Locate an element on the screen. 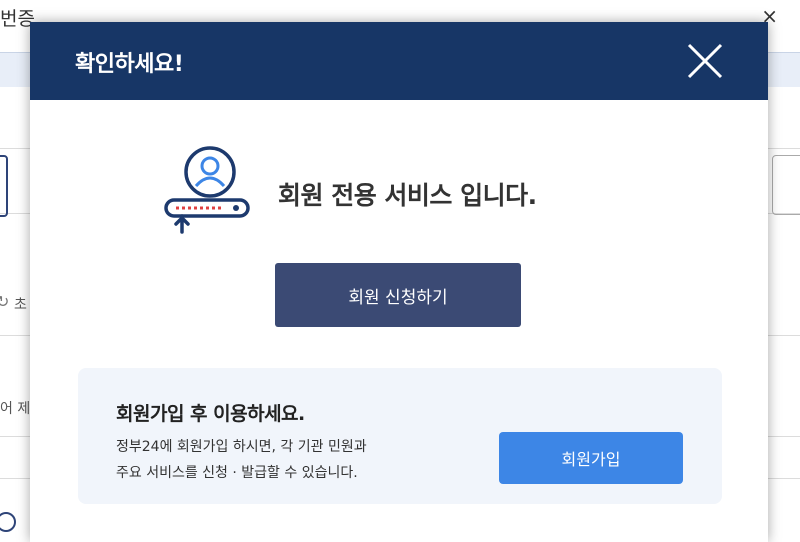 Image resolution: width=800 pixels, height=542 pixels. member-only-notice: 회원 전용 서비스 입니다. is located at coordinates (412, 191).